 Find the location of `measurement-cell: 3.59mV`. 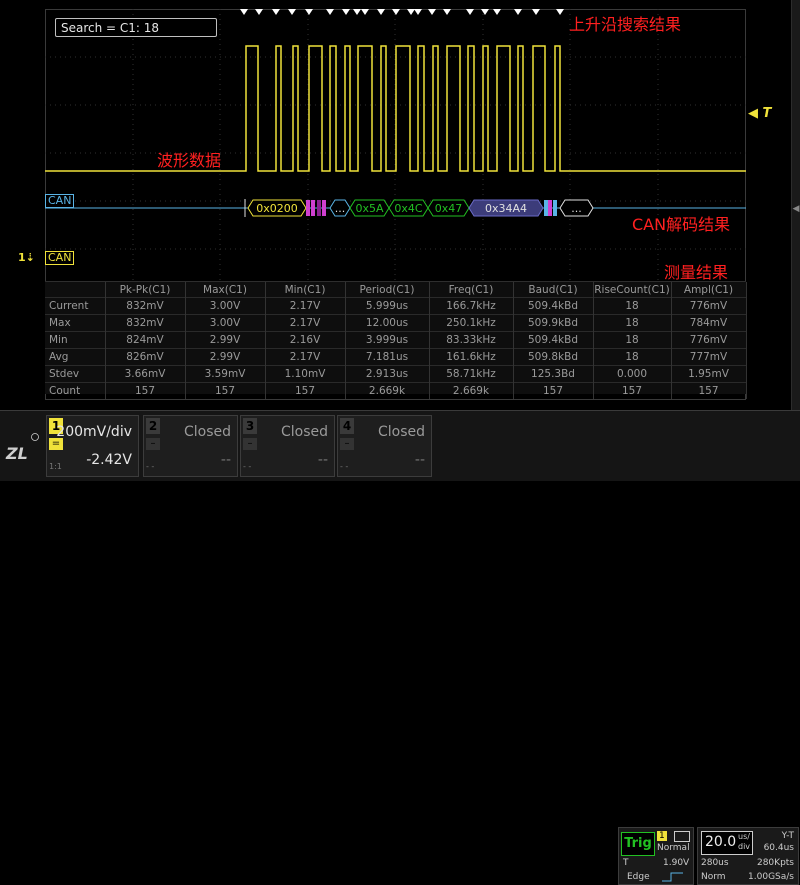

measurement-cell: 3.59mV is located at coordinates (225, 374).